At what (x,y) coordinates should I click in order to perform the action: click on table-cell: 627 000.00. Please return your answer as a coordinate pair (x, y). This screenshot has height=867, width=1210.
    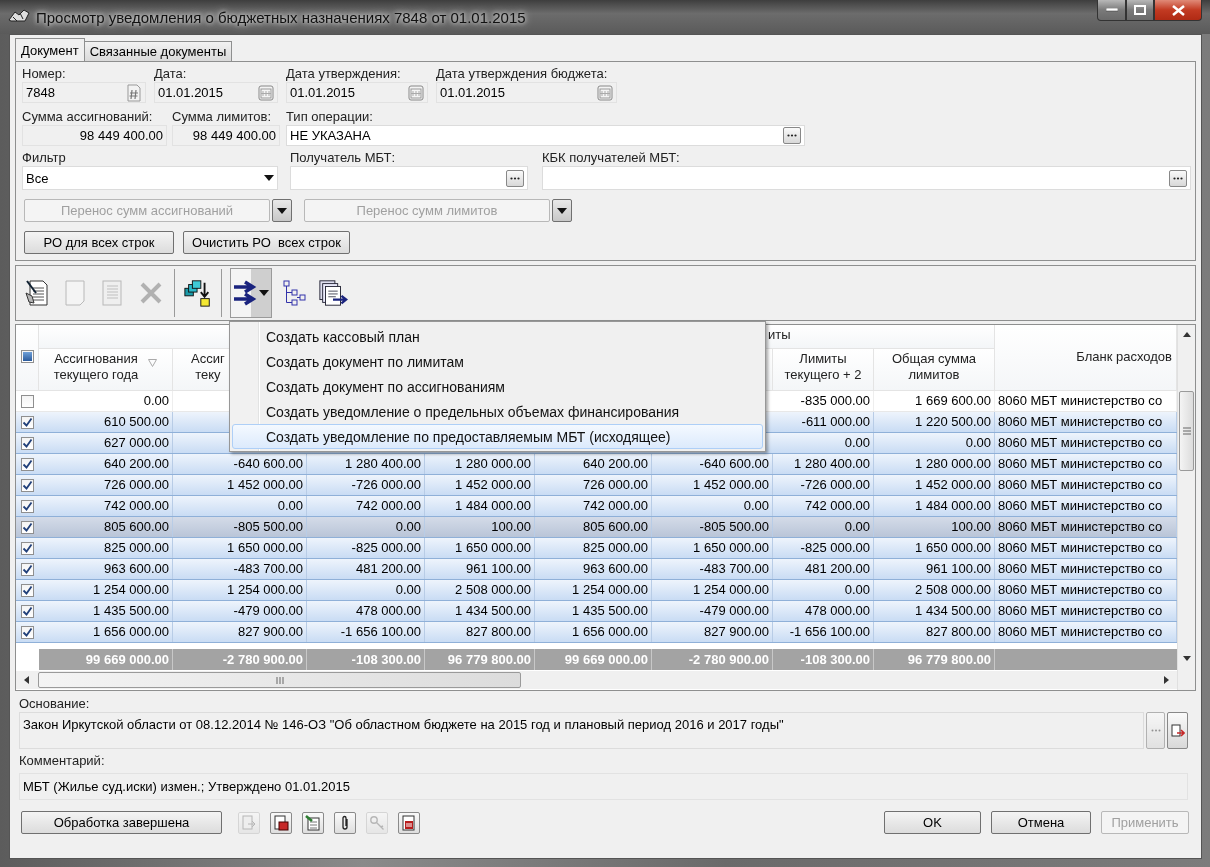
    Looking at the image, I should click on (106, 443).